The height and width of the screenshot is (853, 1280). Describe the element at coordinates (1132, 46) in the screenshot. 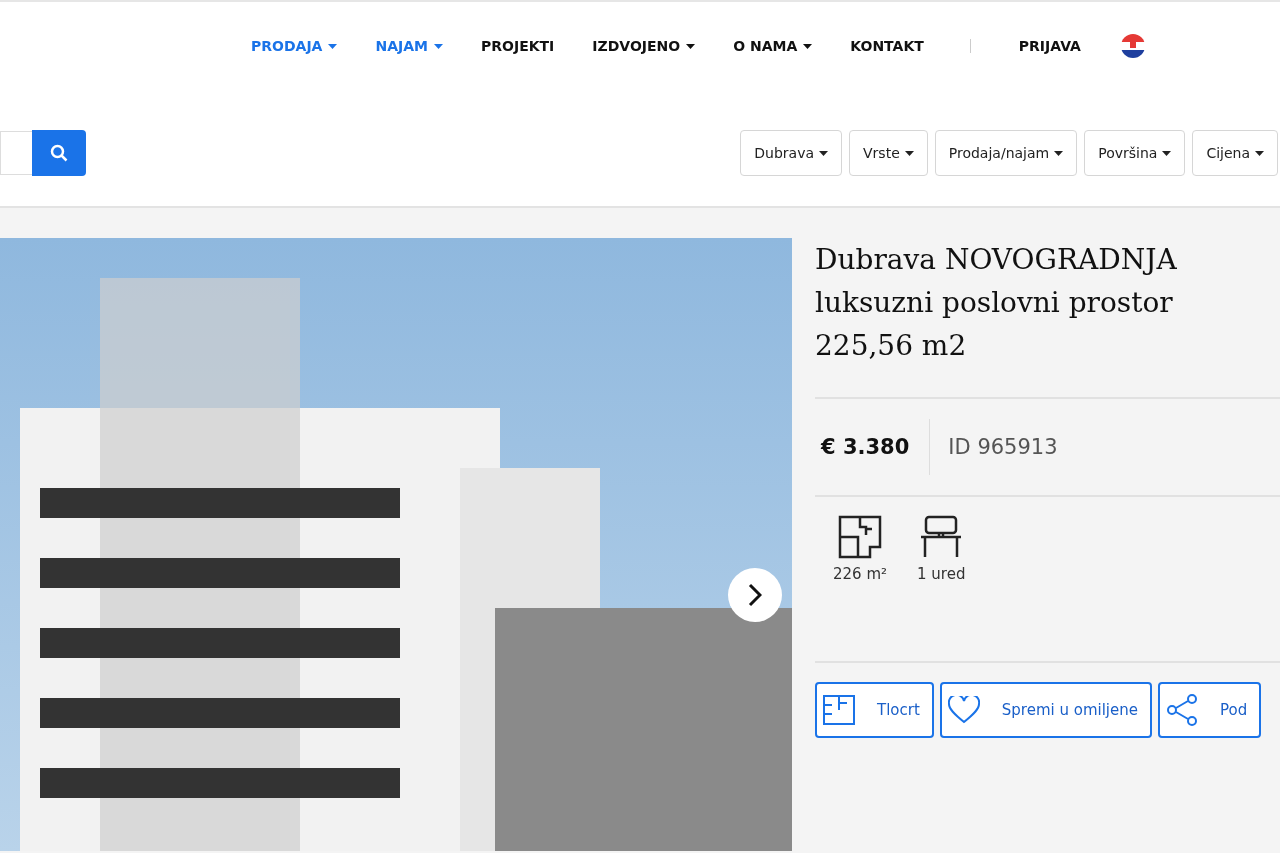

I see `flag-icon` at that location.